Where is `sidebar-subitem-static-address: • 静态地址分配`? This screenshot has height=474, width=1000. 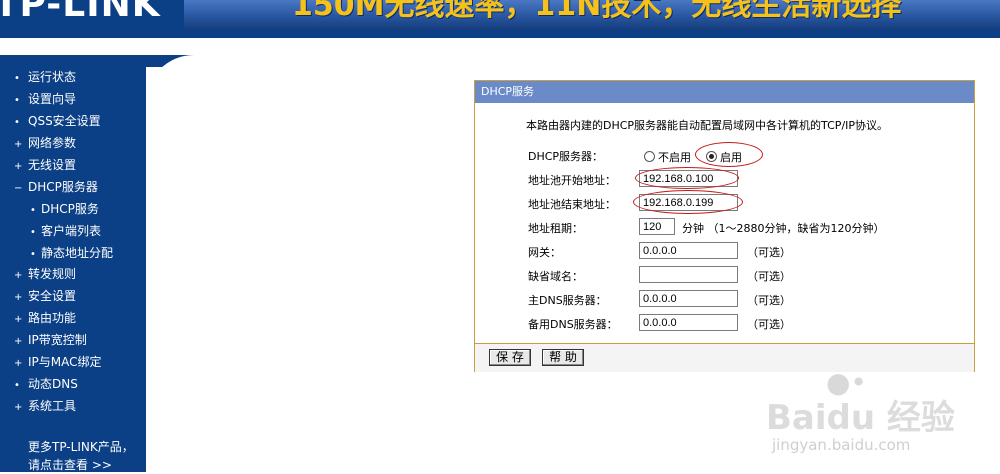
sidebar-subitem-static-address: • 静态地址分配 is located at coordinates (71, 253).